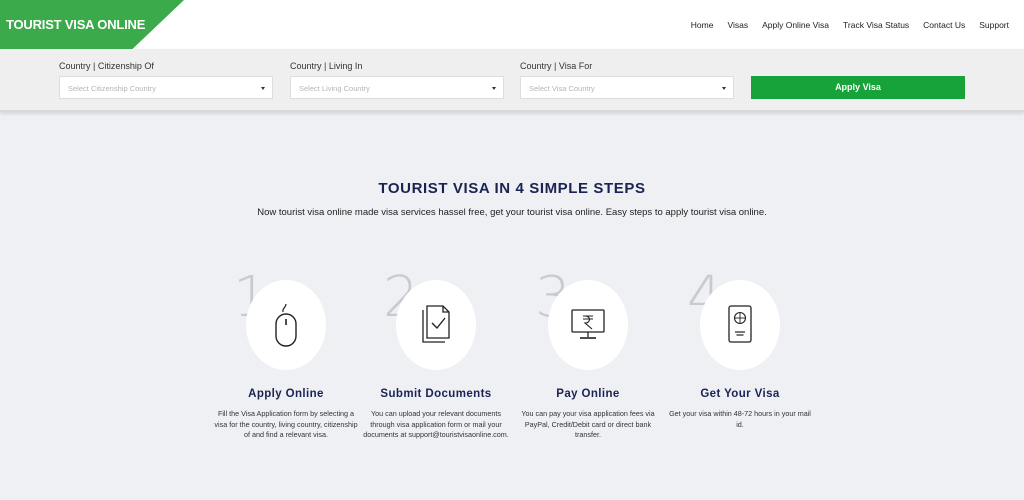 The height and width of the screenshot is (500, 1024). I want to click on apply-visa-button: Apply Visa, so click(858, 87).